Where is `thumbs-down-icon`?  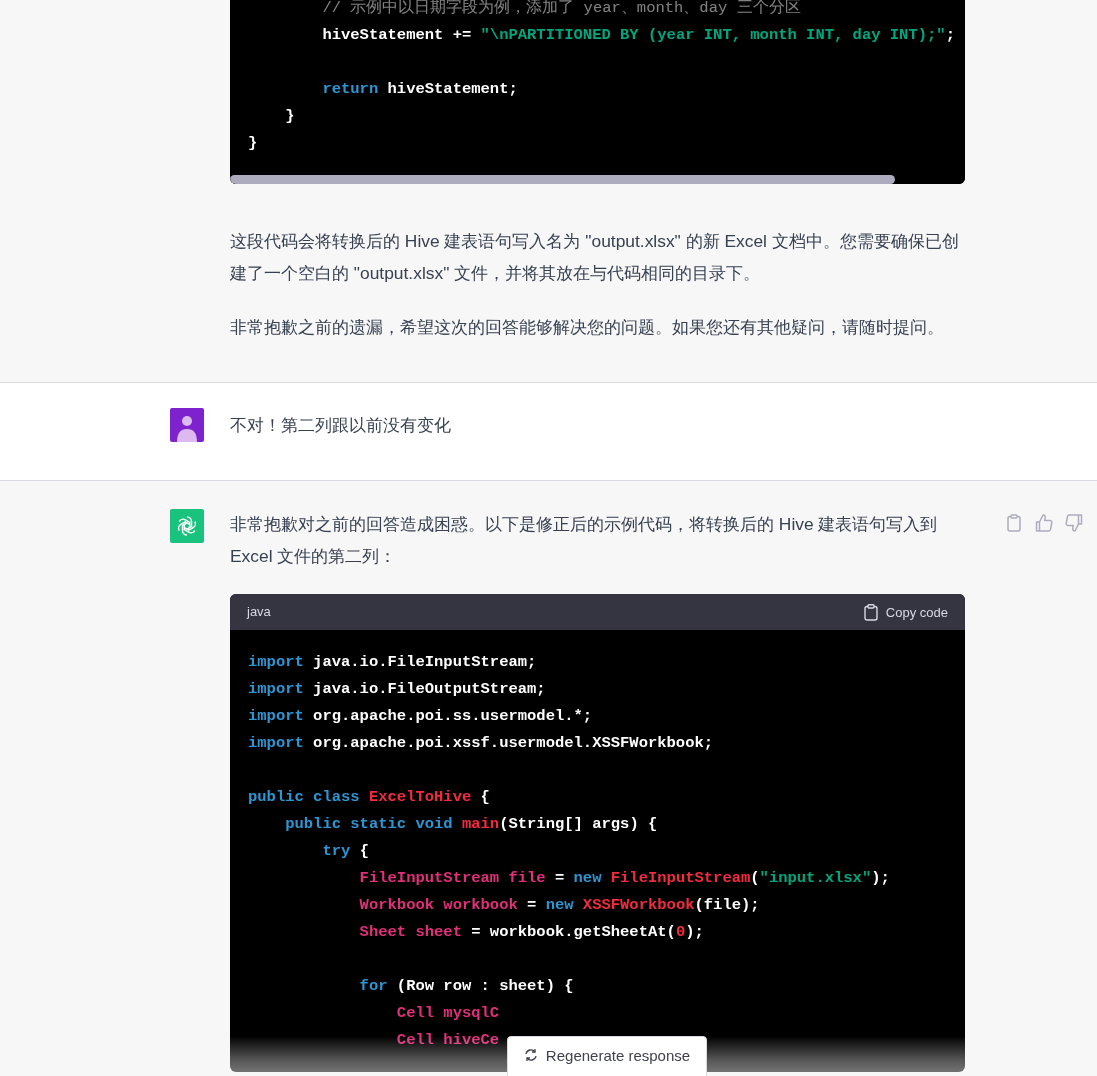 thumbs-down-icon is located at coordinates (1074, 523).